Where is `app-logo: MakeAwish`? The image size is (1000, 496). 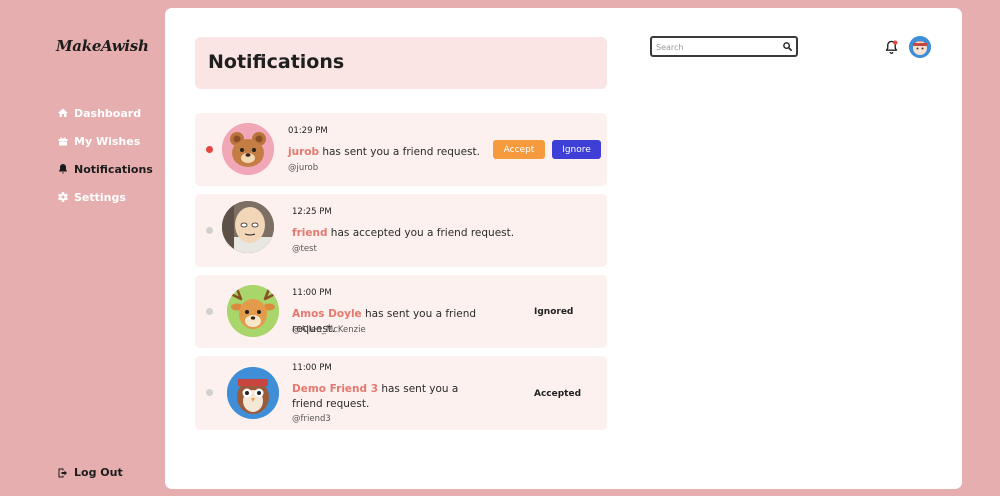 app-logo: MakeAwish is located at coordinates (102, 46).